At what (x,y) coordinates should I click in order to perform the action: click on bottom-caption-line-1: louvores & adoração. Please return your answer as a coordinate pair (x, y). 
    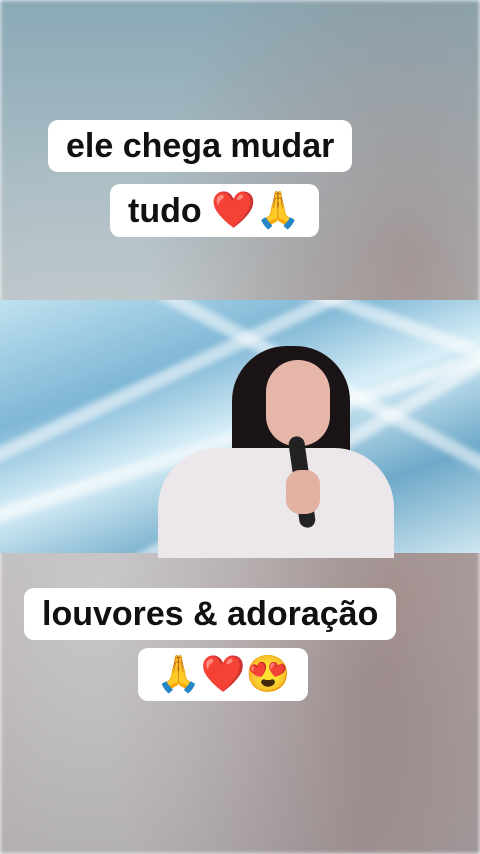
    Looking at the image, I should click on (210, 614).